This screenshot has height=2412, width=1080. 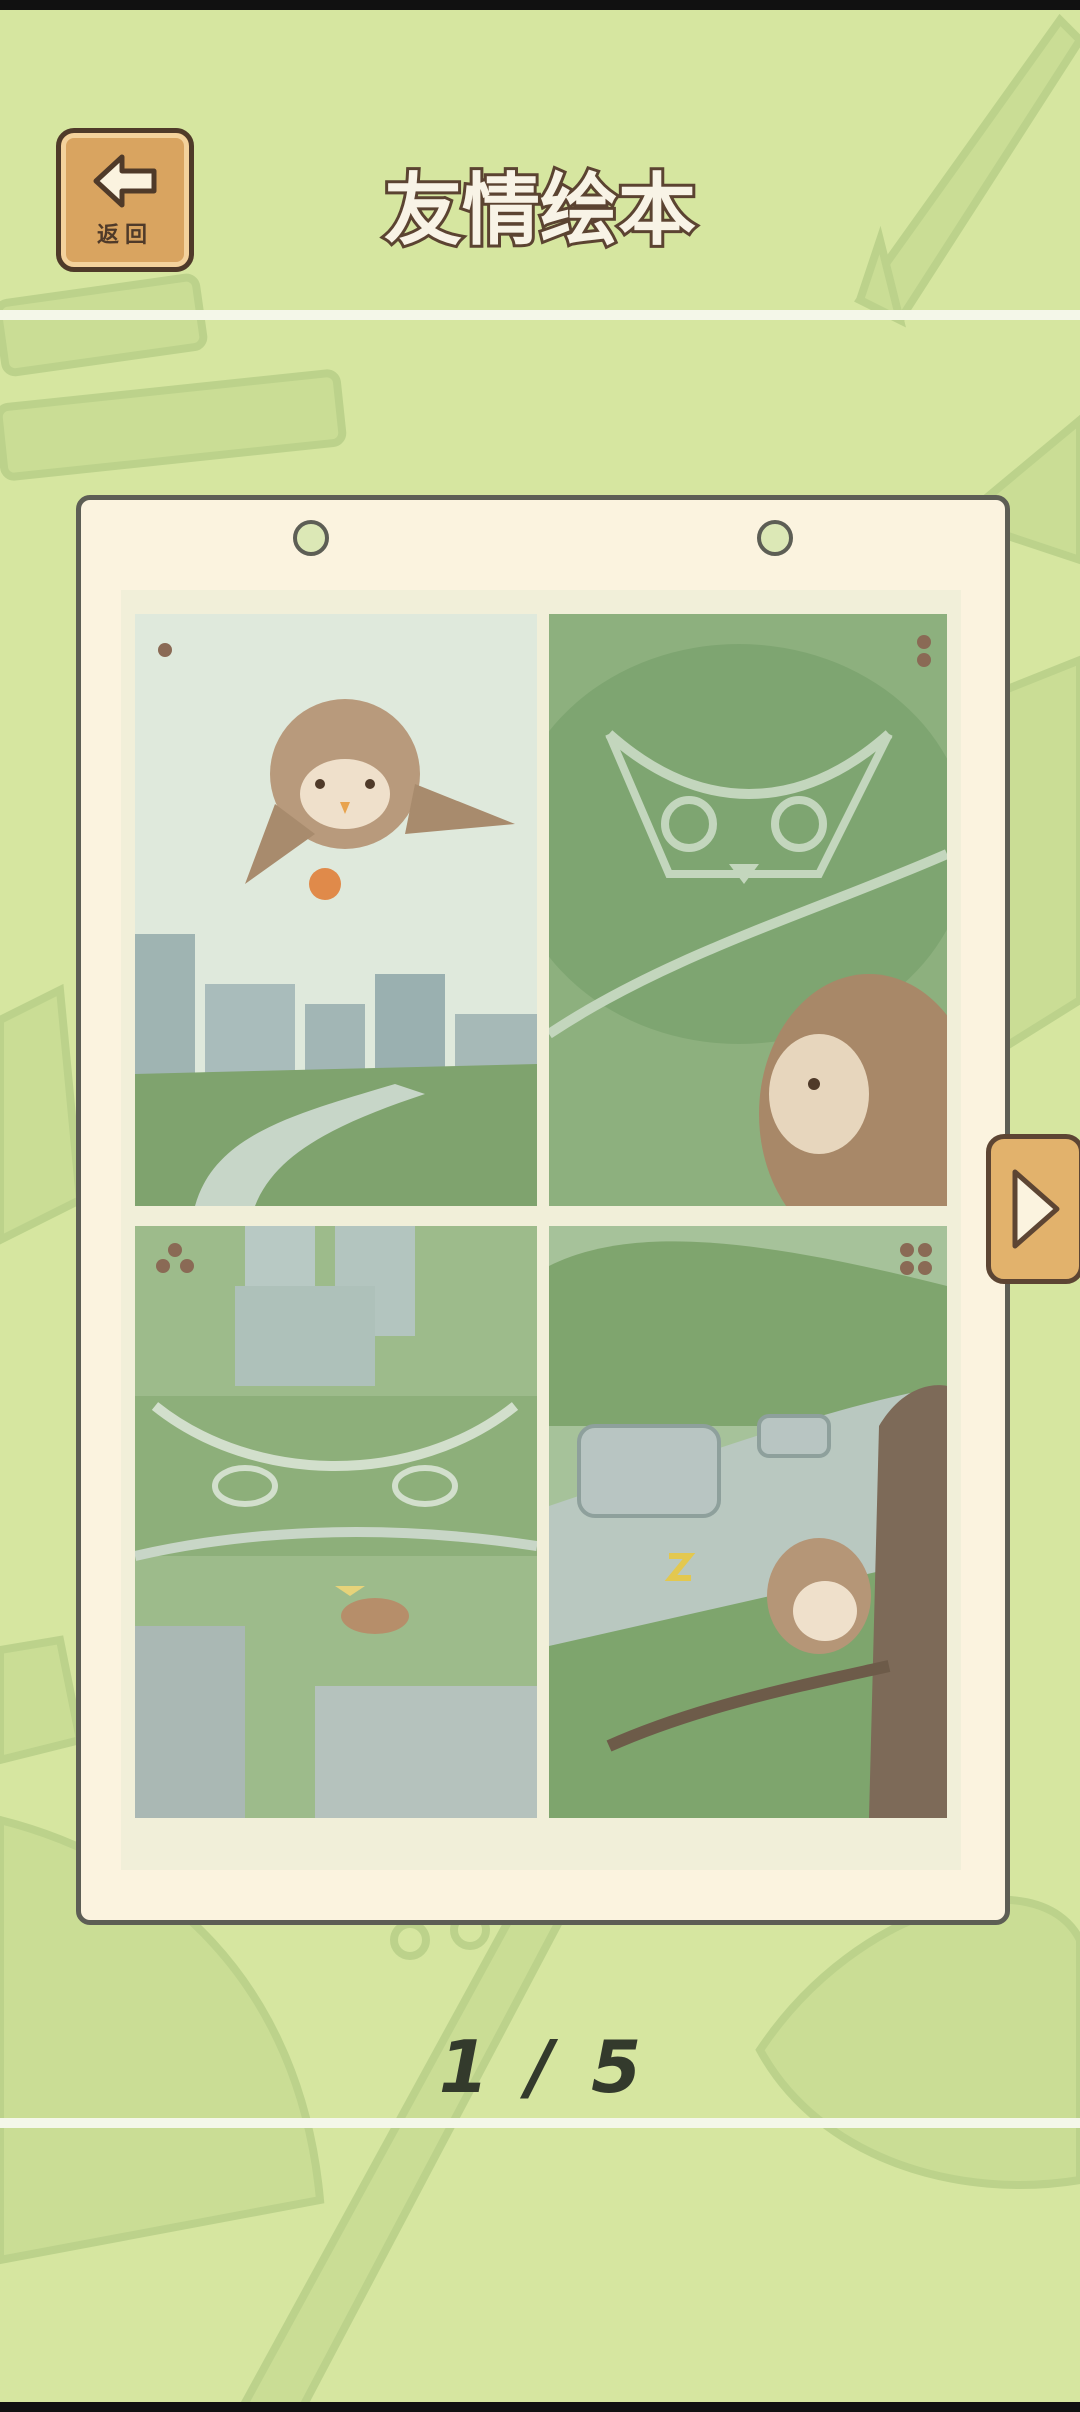 I want to click on panel-marker-three-dots-a, so click(x=175, y=1250).